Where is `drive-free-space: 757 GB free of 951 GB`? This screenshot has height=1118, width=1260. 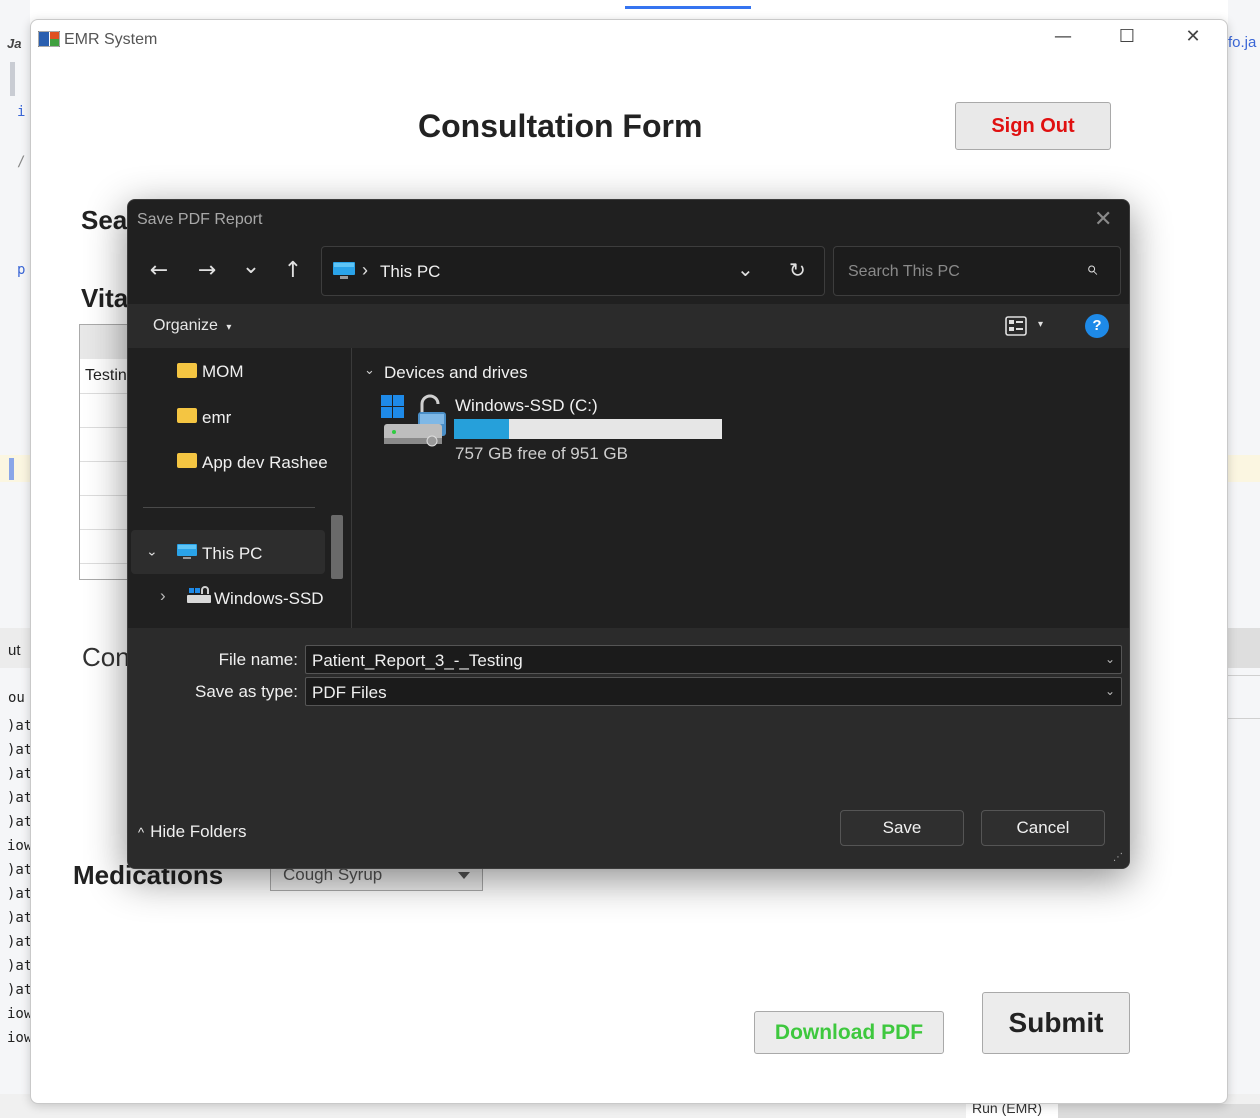
drive-free-space: 757 GB free of 951 GB is located at coordinates (541, 453).